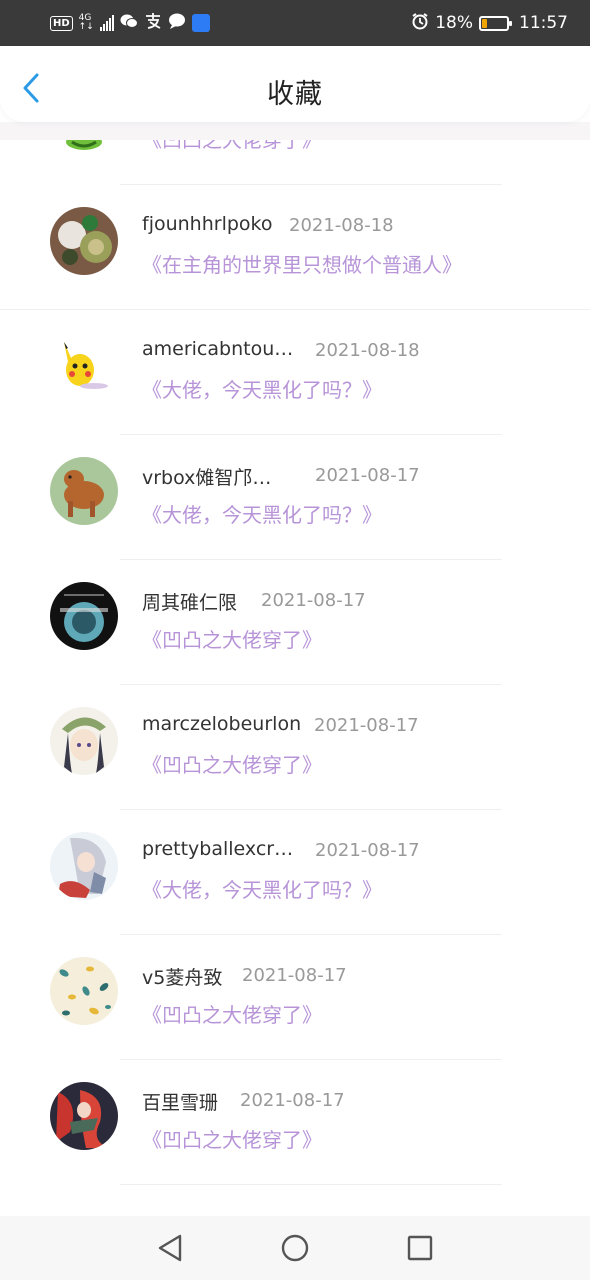  Describe the element at coordinates (295, 1122) in the screenshot. I see `list-item: 百里雪珊 2021-08-17 《凹凸之大佬穿了》` at that location.